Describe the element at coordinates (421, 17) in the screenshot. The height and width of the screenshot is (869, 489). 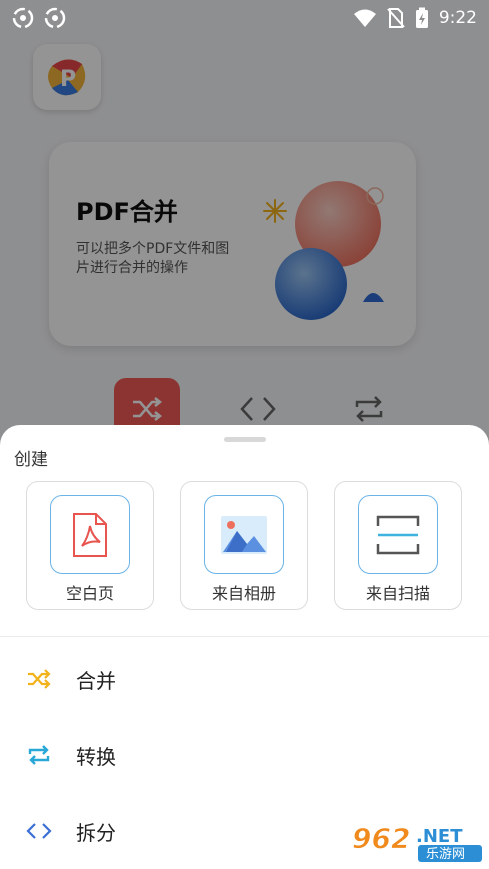
I see `battery-charging-icon` at that location.